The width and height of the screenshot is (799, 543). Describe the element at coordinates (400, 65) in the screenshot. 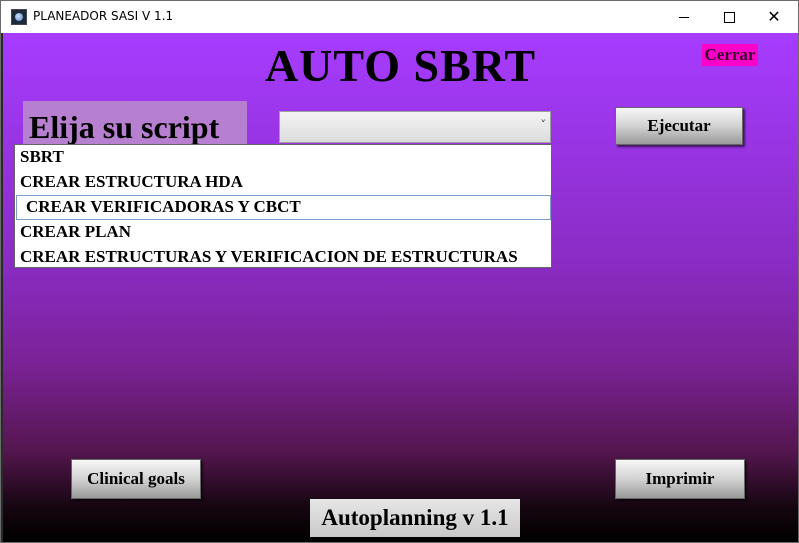

I see `page-title: AUTO SBRT` at that location.